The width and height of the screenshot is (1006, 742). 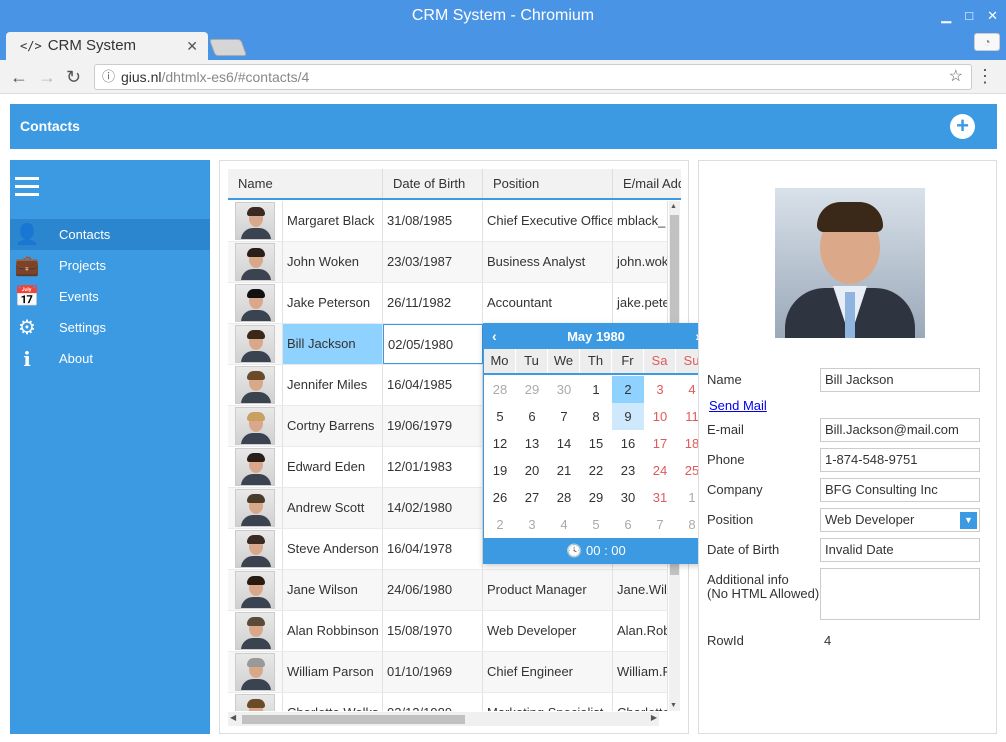 I want to click on cell-dob: 01/10/1969, so click(x=433, y=672).